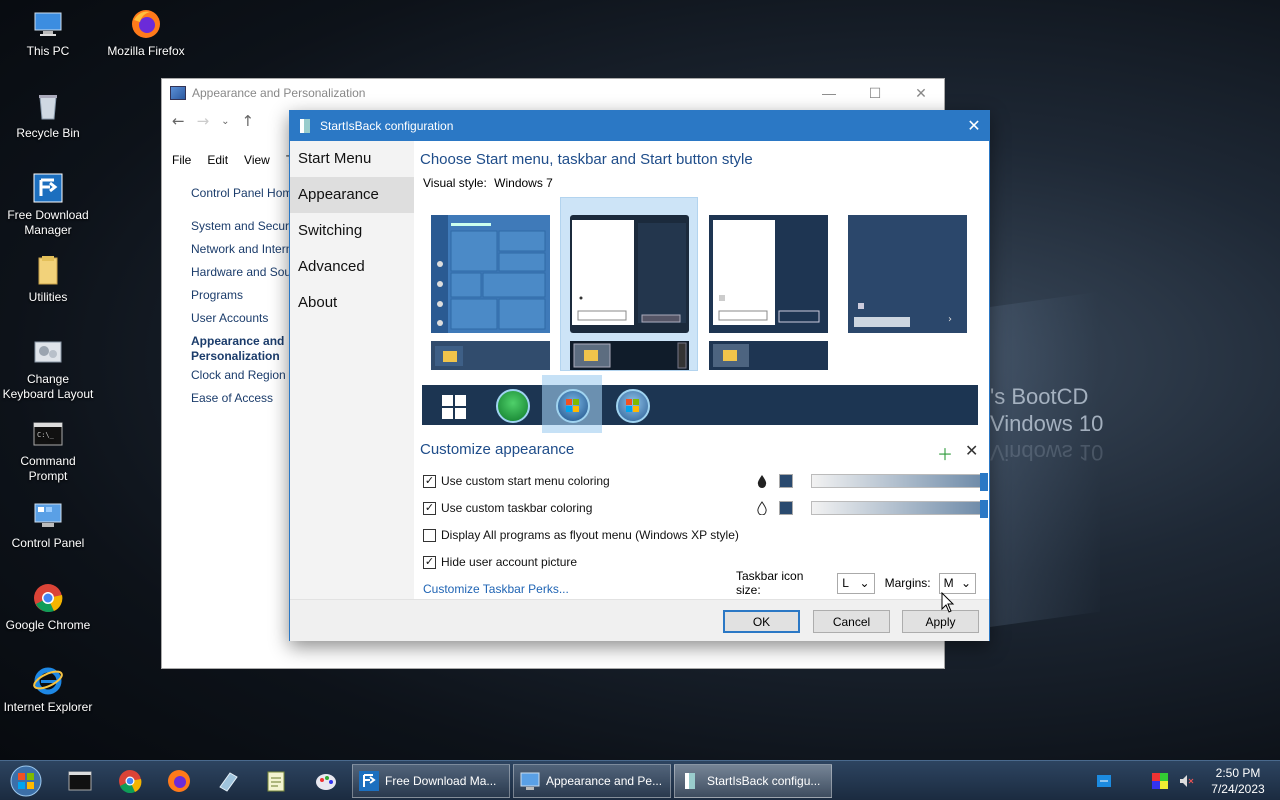 The height and width of the screenshot is (800, 1280). I want to click on visual-style-label: Visual style:, so click(455, 183).